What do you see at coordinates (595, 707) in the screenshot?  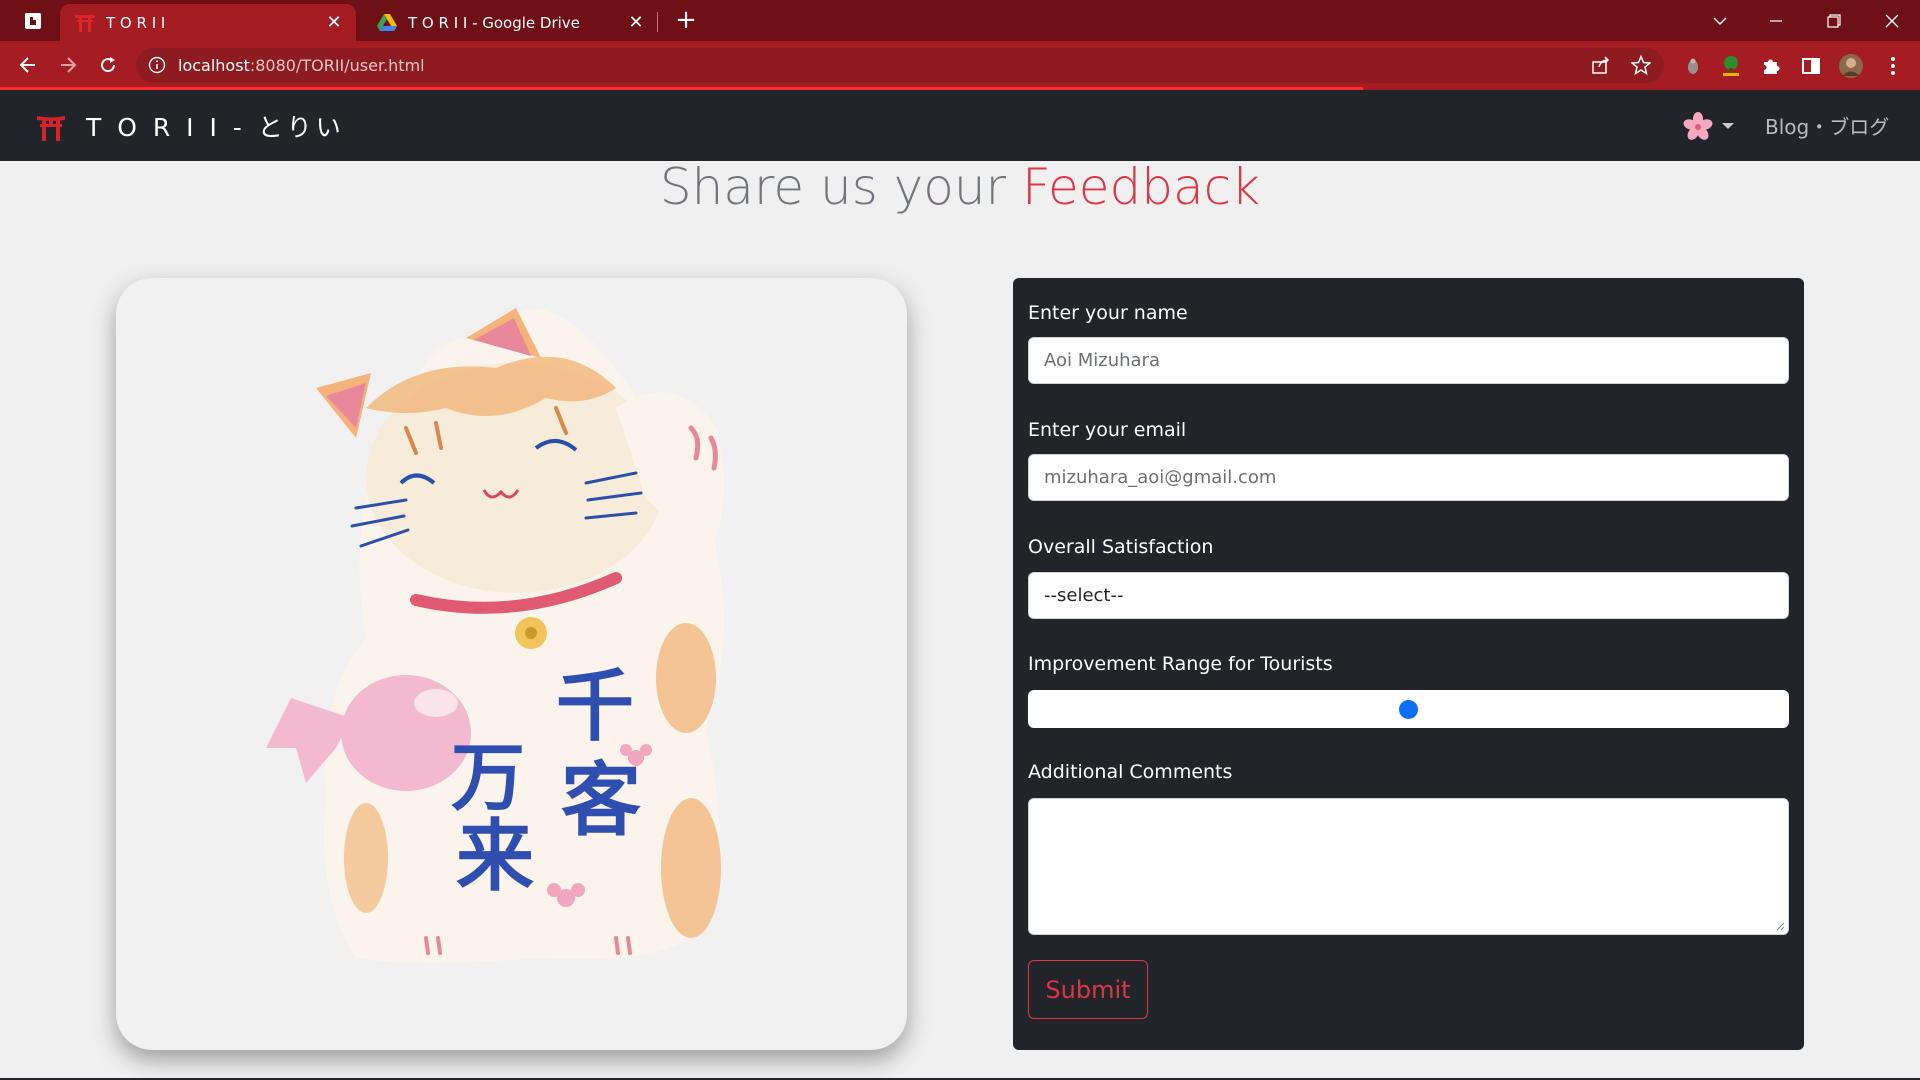 I see `calligraphy-char: 千` at bounding box center [595, 707].